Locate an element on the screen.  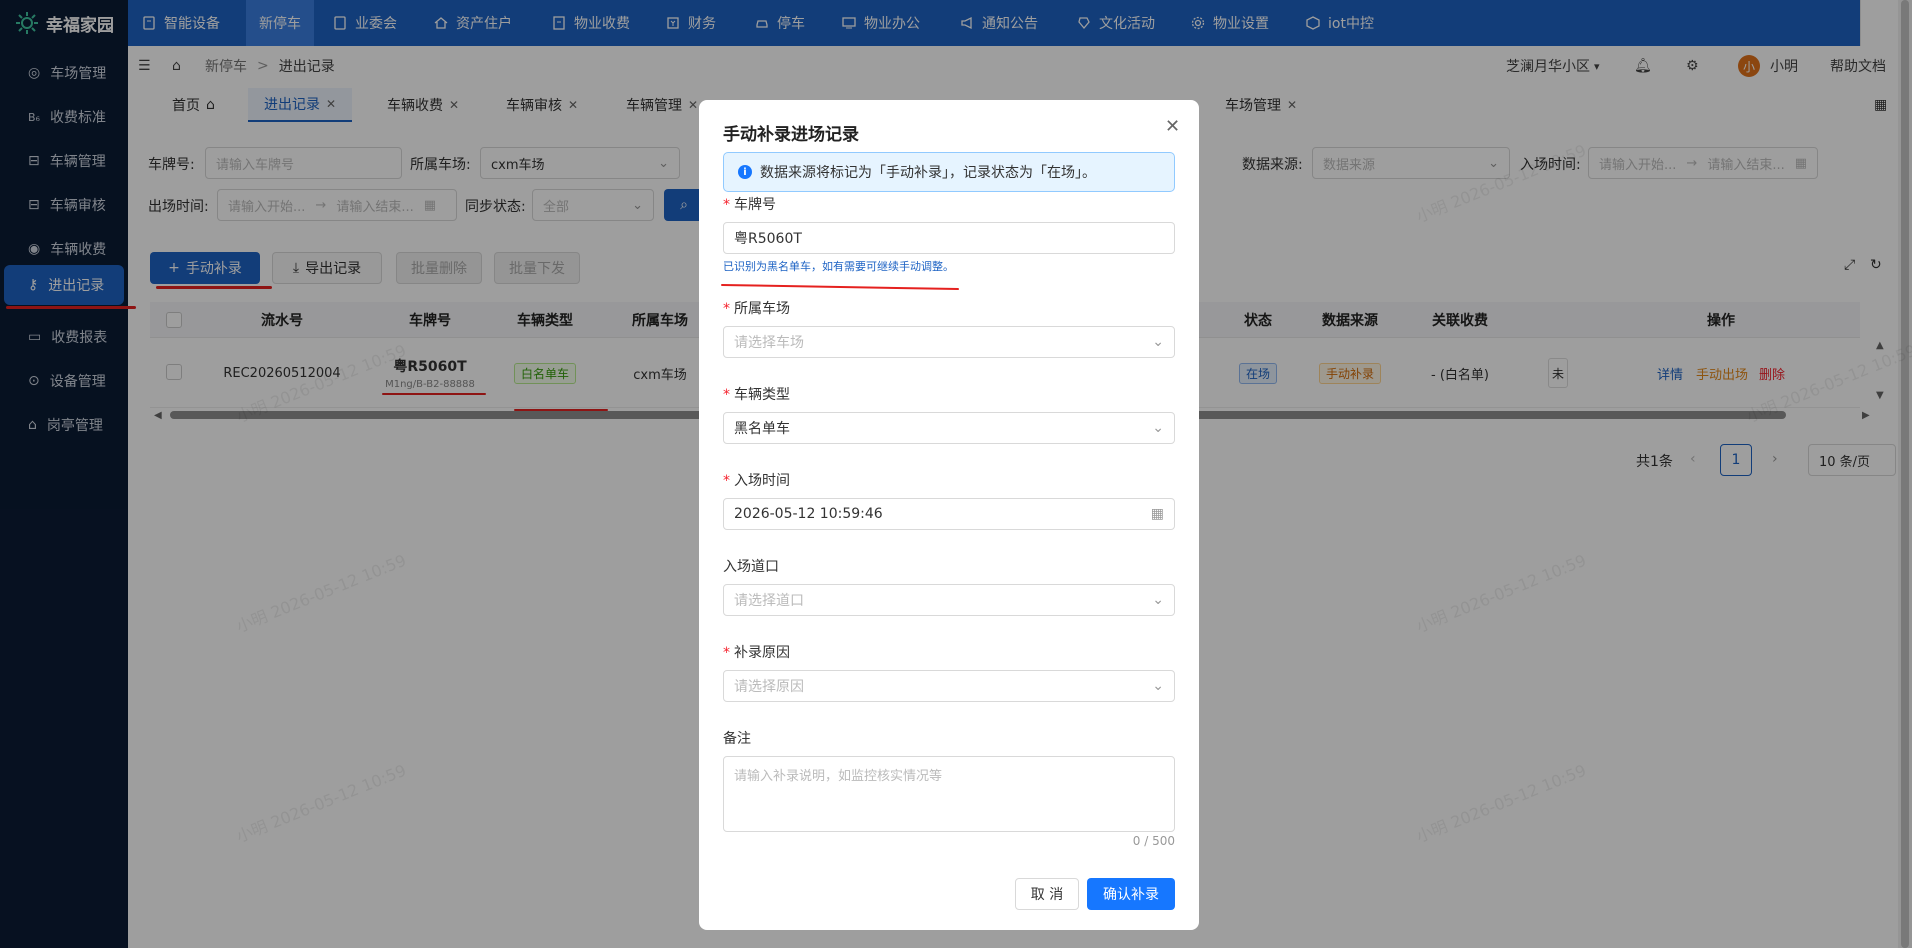
confirm-button: 确认补录 is located at coordinates (1131, 894).